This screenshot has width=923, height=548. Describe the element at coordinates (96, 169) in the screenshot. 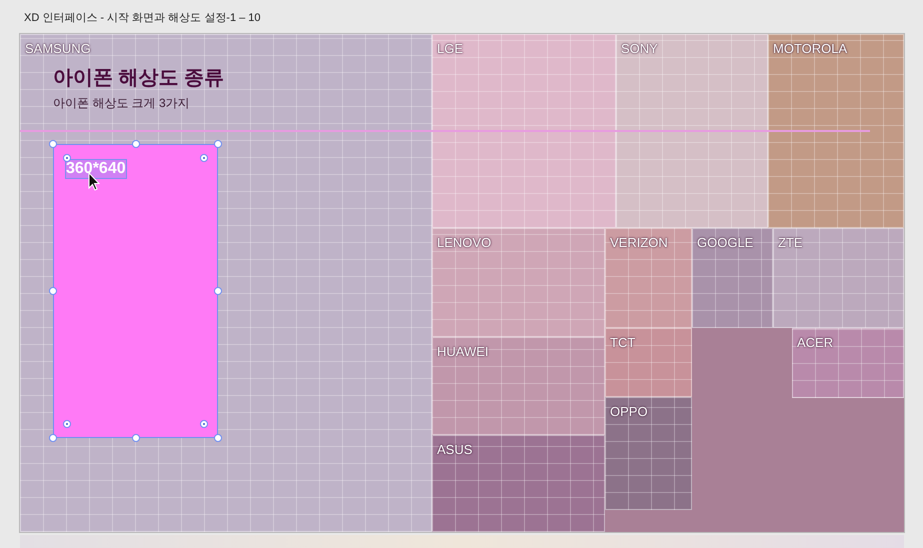

I see `size-label: 360*640` at that location.